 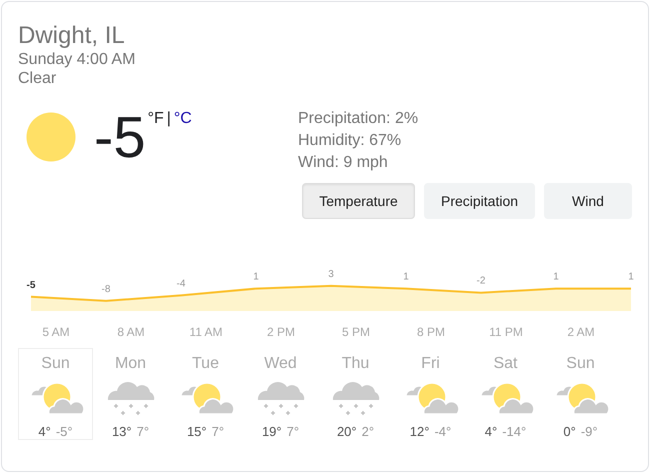 What do you see at coordinates (359, 119) in the screenshot?
I see `weather-detail: Precipitation: 2%` at bounding box center [359, 119].